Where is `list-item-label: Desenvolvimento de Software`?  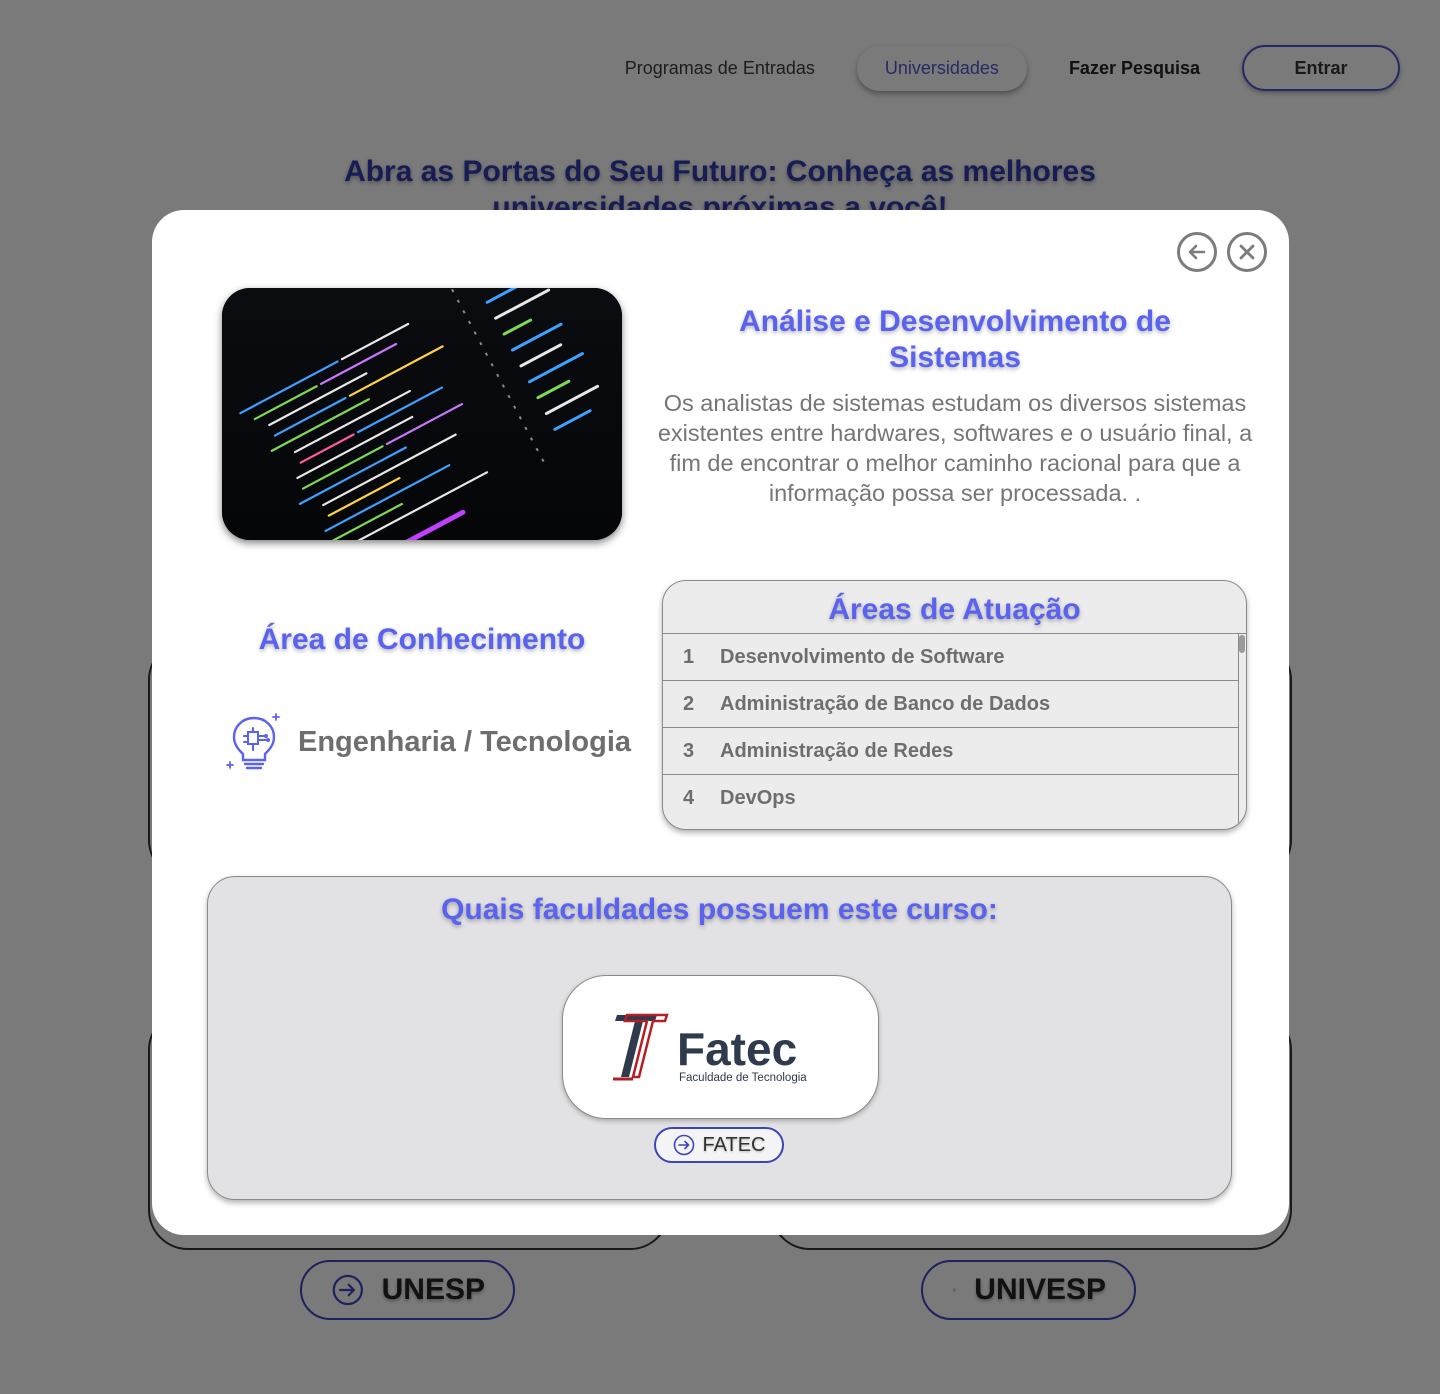
list-item-label: Desenvolvimento de Software is located at coordinates (862, 656).